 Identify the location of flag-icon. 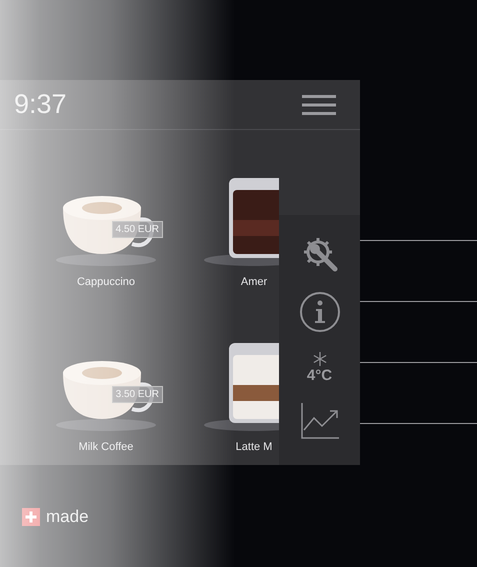
(31, 517).